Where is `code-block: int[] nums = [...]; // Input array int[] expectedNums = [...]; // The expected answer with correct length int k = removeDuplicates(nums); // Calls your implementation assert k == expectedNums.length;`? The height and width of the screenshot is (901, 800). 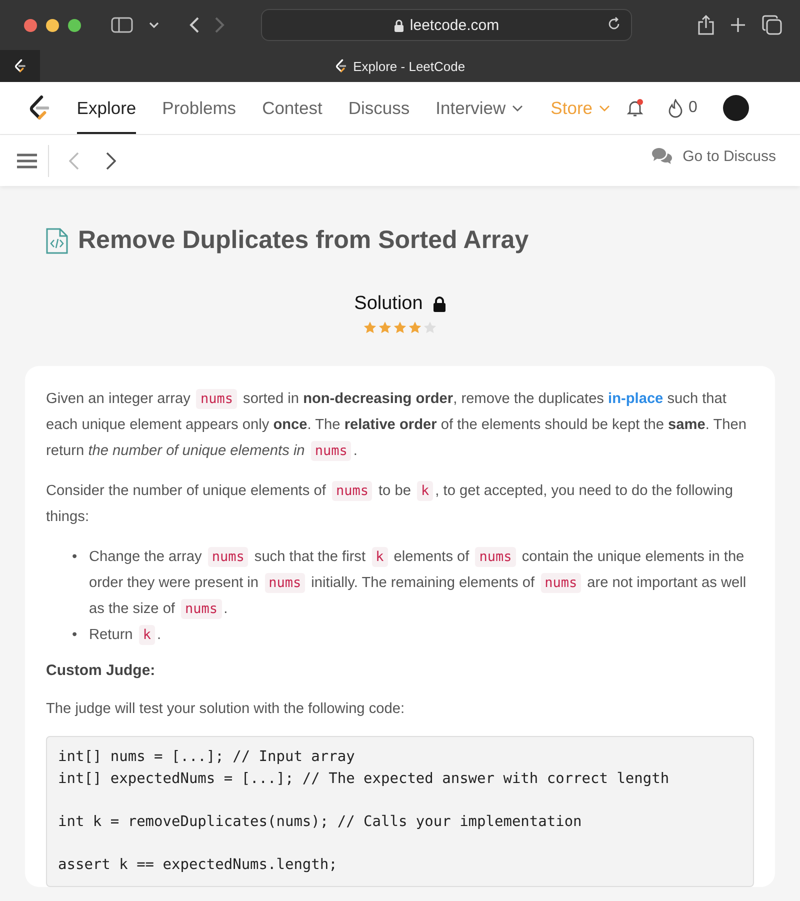 code-block: int[] nums = [...]; // Input array int[] expectedNums = [...]; // The expected answer with correct length int k = removeDuplicates(nums); // Calls your implementation assert k == expectedNums.length; is located at coordinates (400, 811).